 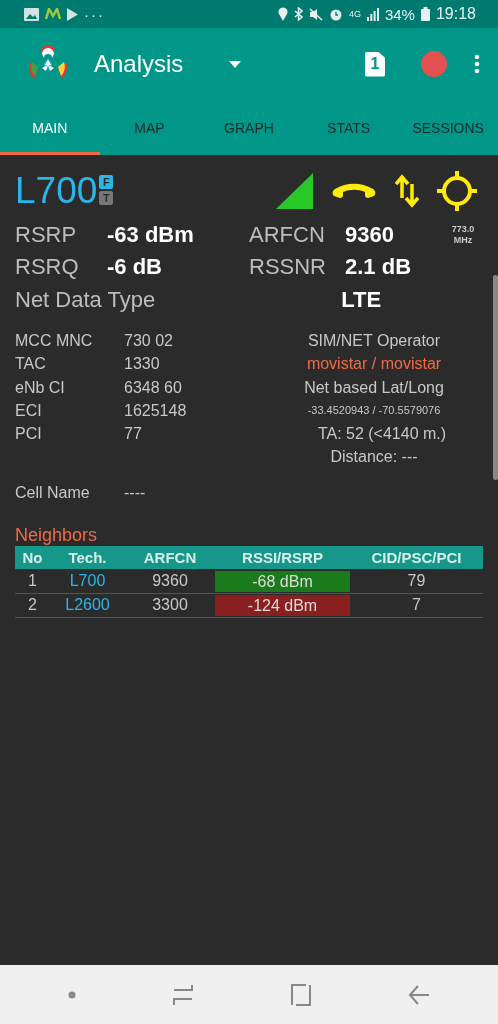 I want to click on mute-icon, so click(x=315, y=14).